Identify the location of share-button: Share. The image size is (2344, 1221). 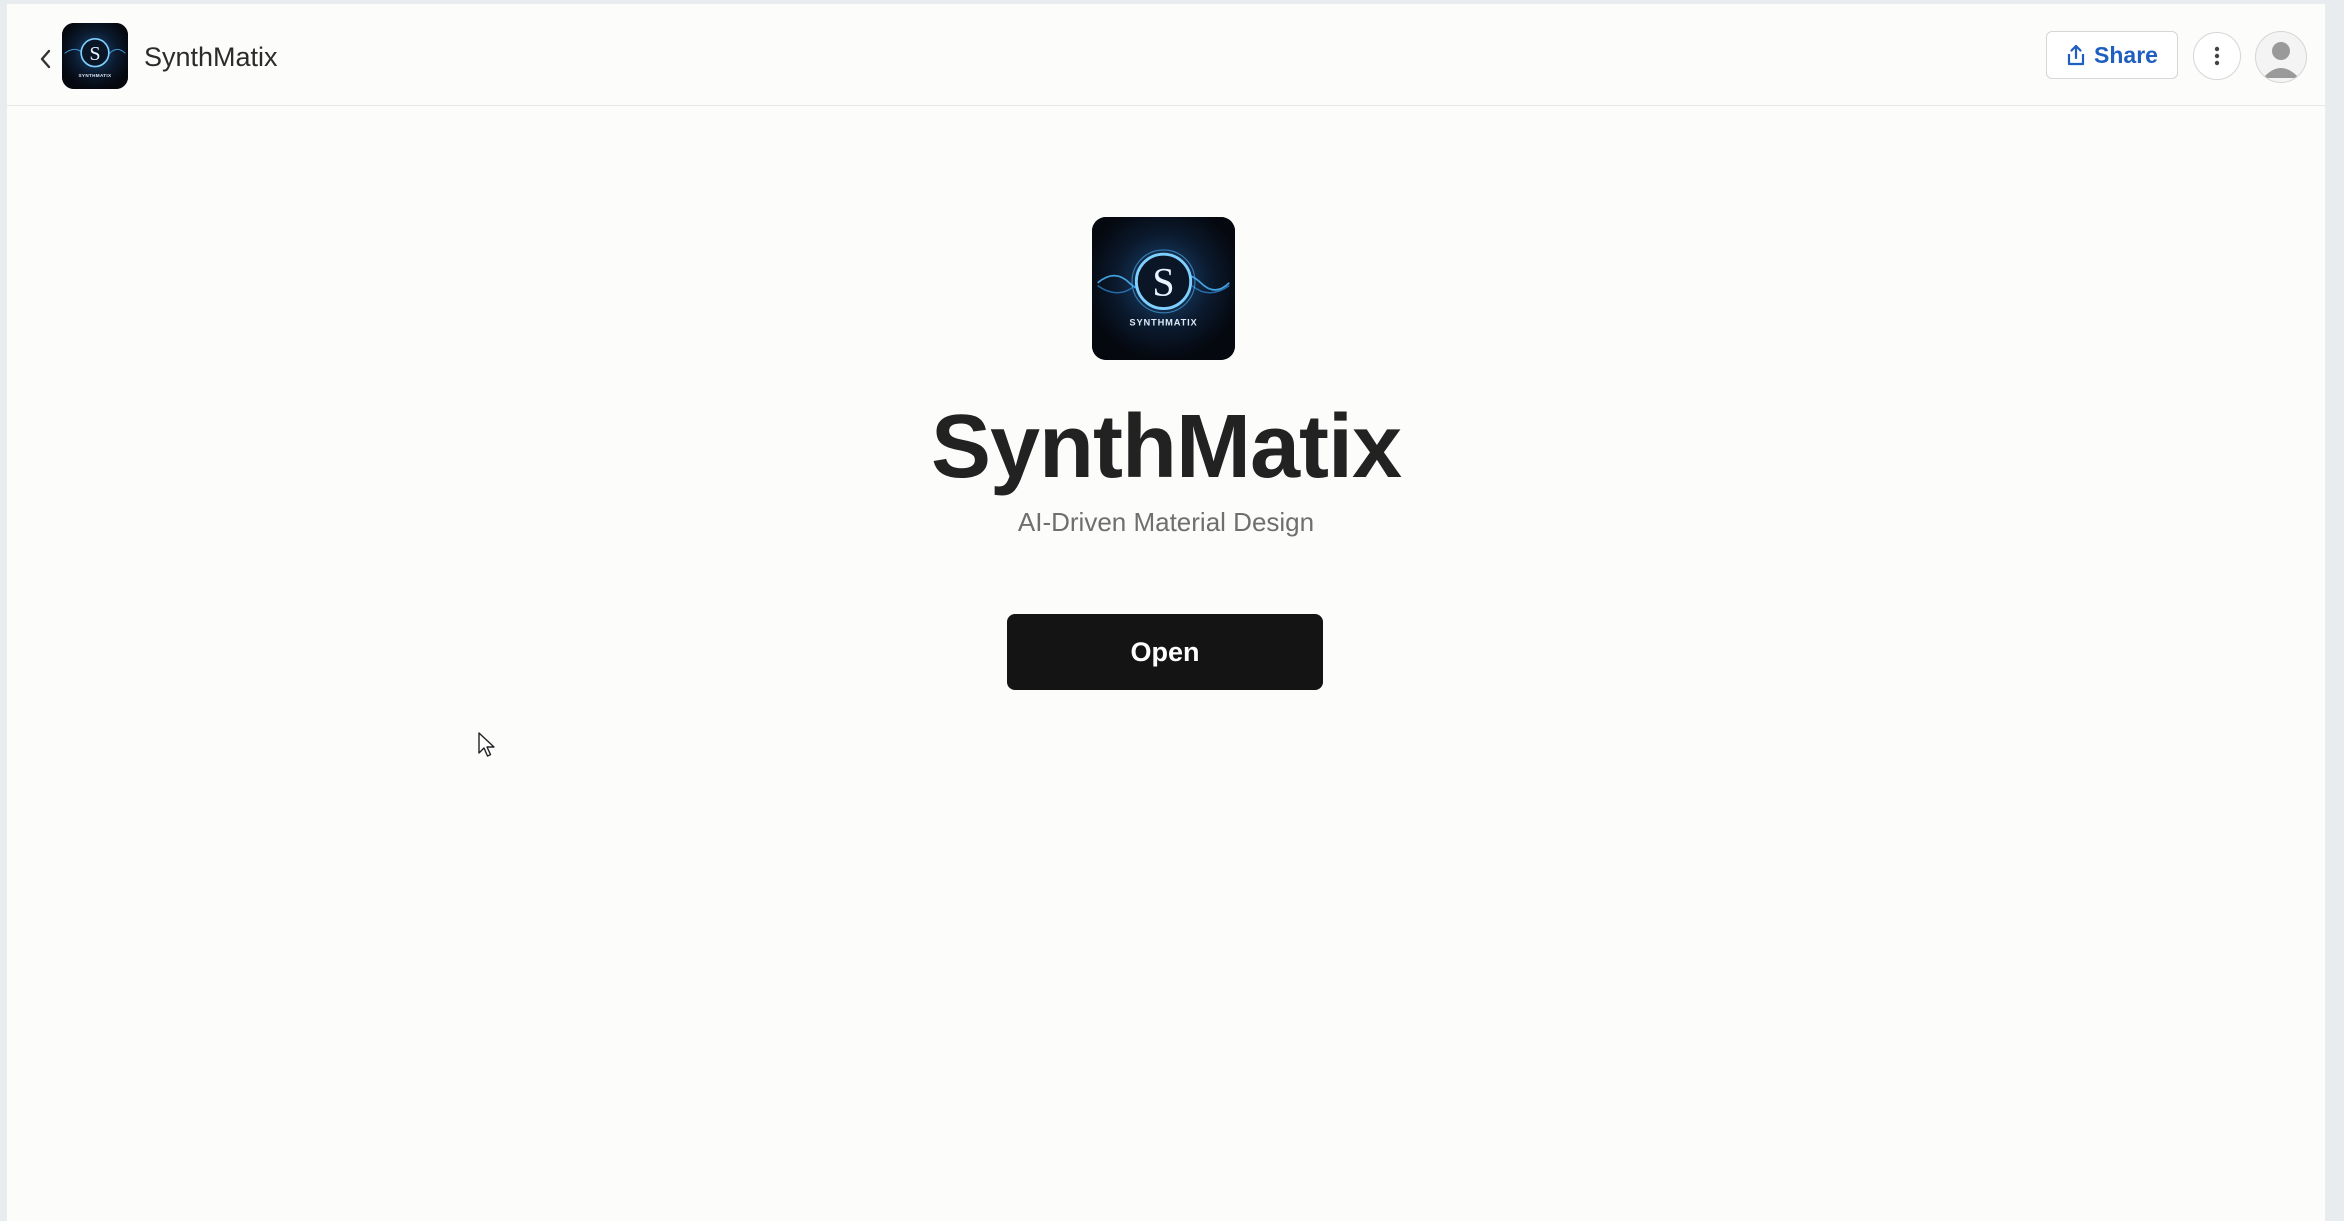
(2112, 55).